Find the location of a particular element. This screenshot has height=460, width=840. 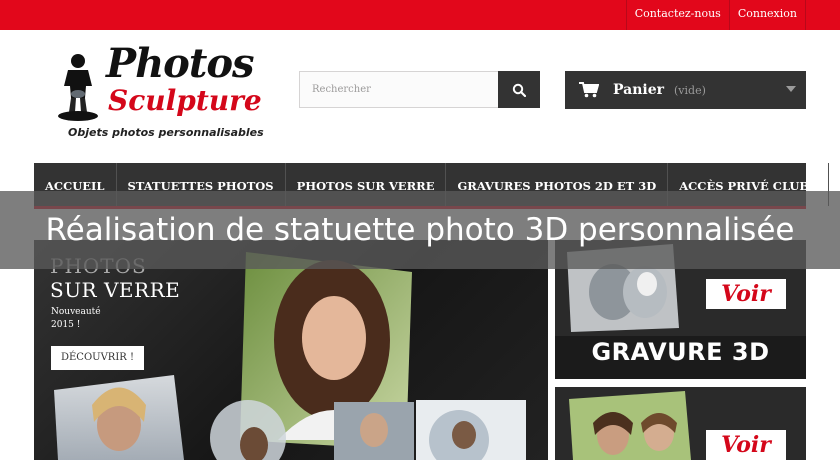

cart-status: (vide) is located at coordinates (690, 90).